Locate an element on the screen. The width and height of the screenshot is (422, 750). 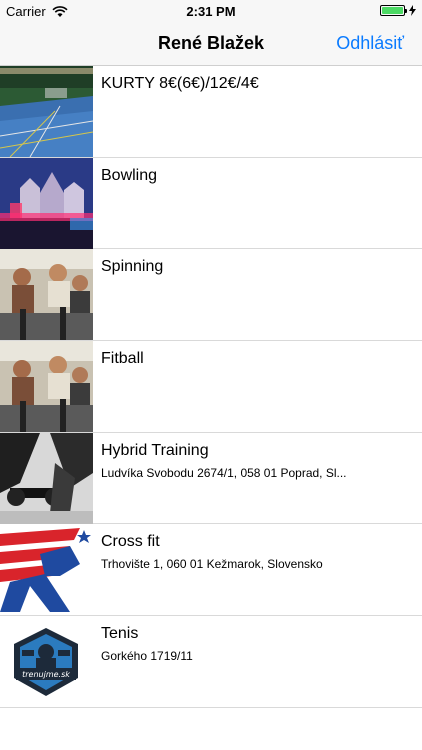
list-item-text: Bowling is located at coordinates (256, 176).